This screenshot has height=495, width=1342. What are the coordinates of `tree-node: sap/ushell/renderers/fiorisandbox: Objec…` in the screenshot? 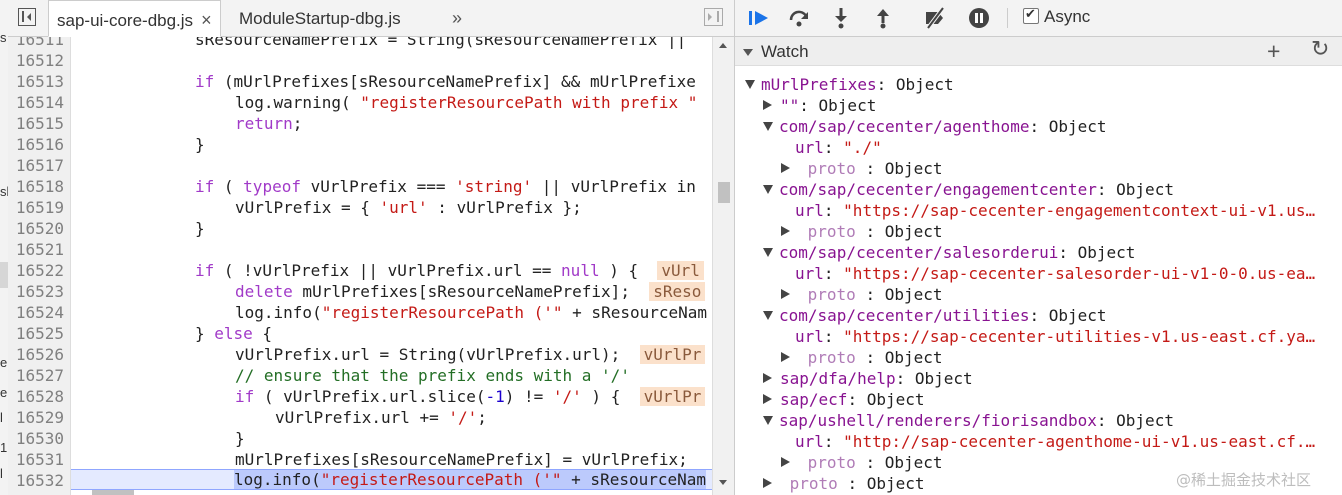 It's located at (968, 420).